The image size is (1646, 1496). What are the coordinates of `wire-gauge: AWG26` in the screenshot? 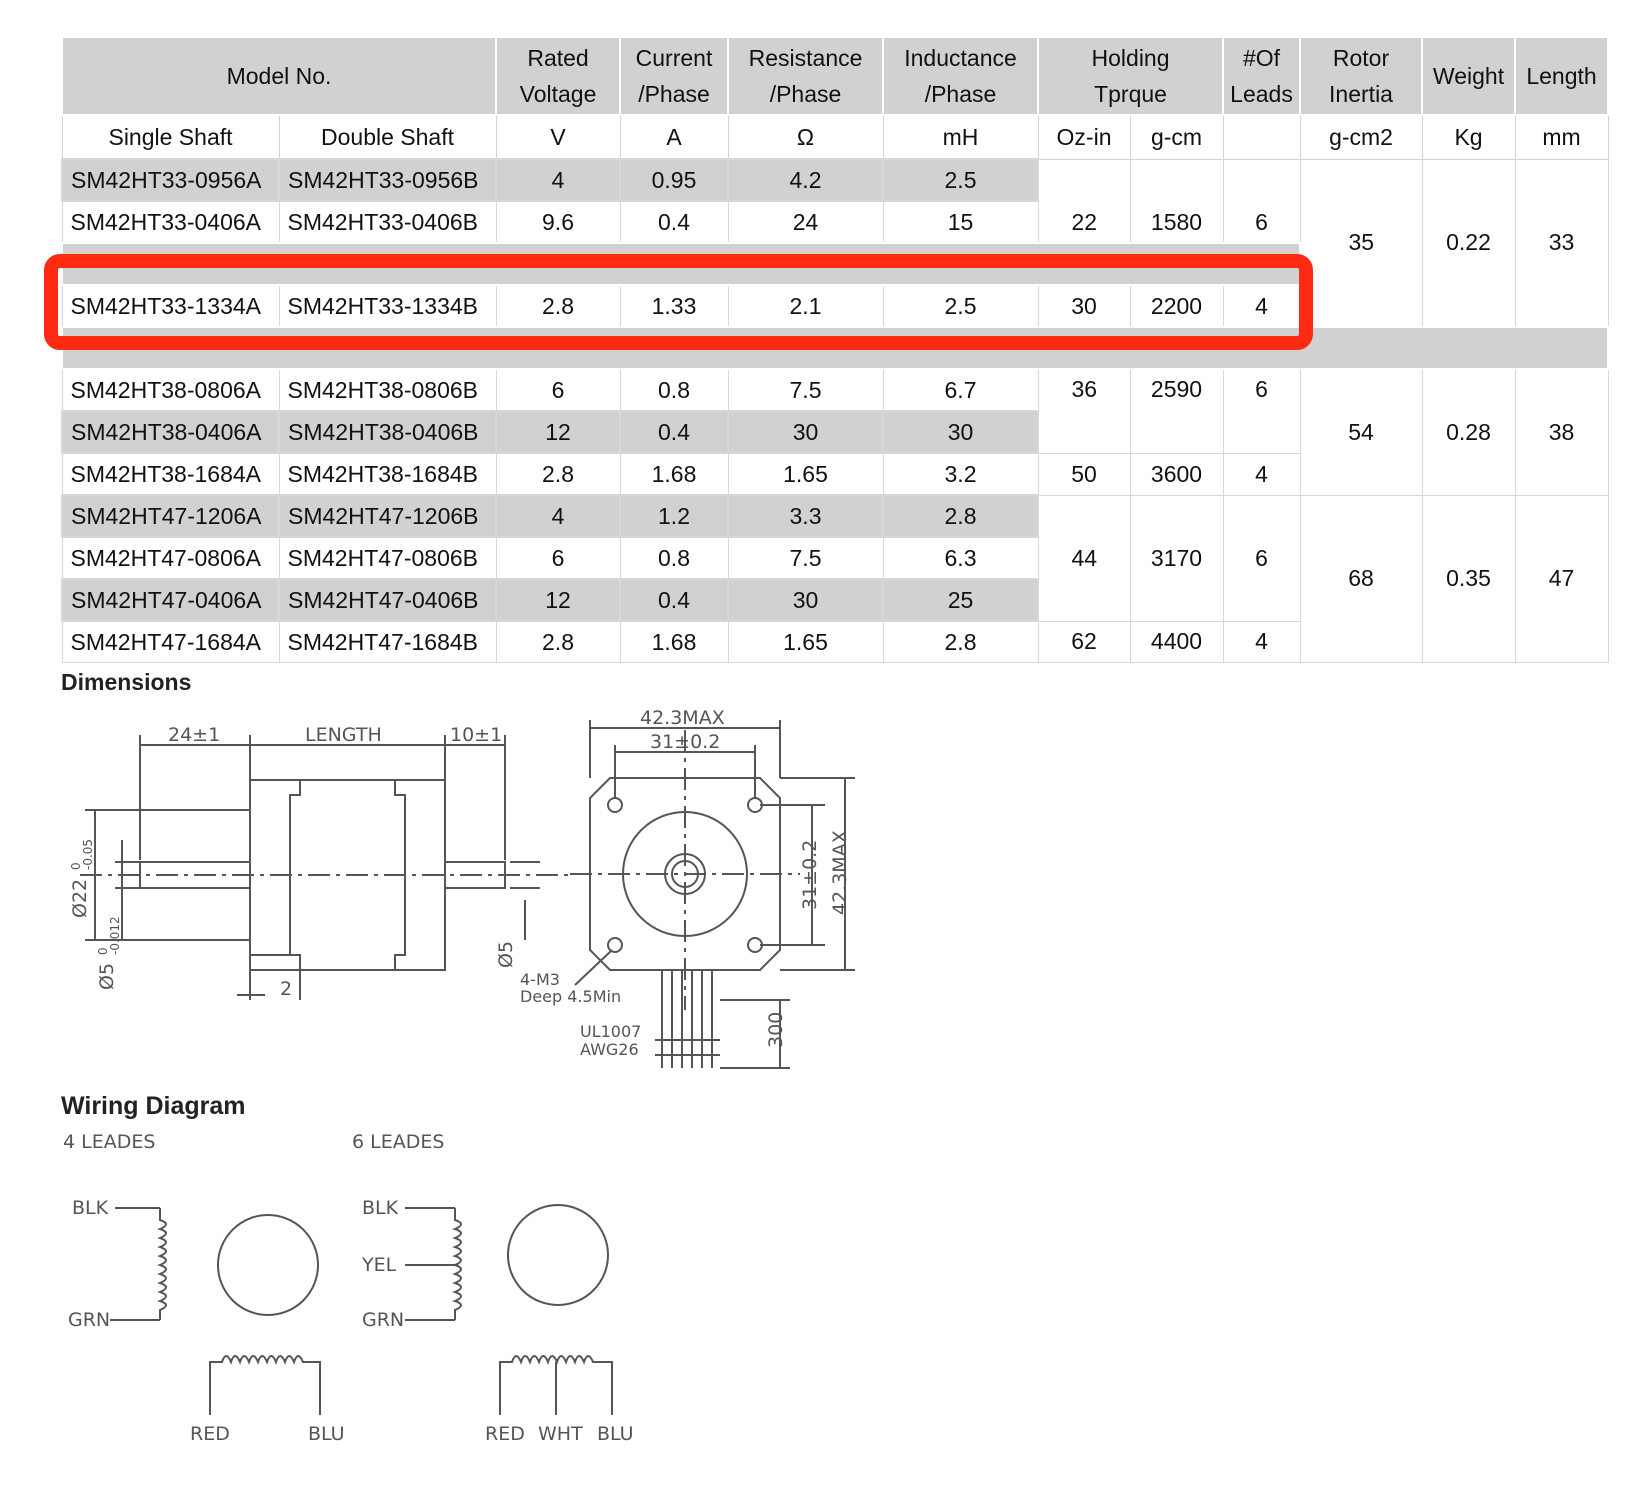 It's located at (609, 1049).